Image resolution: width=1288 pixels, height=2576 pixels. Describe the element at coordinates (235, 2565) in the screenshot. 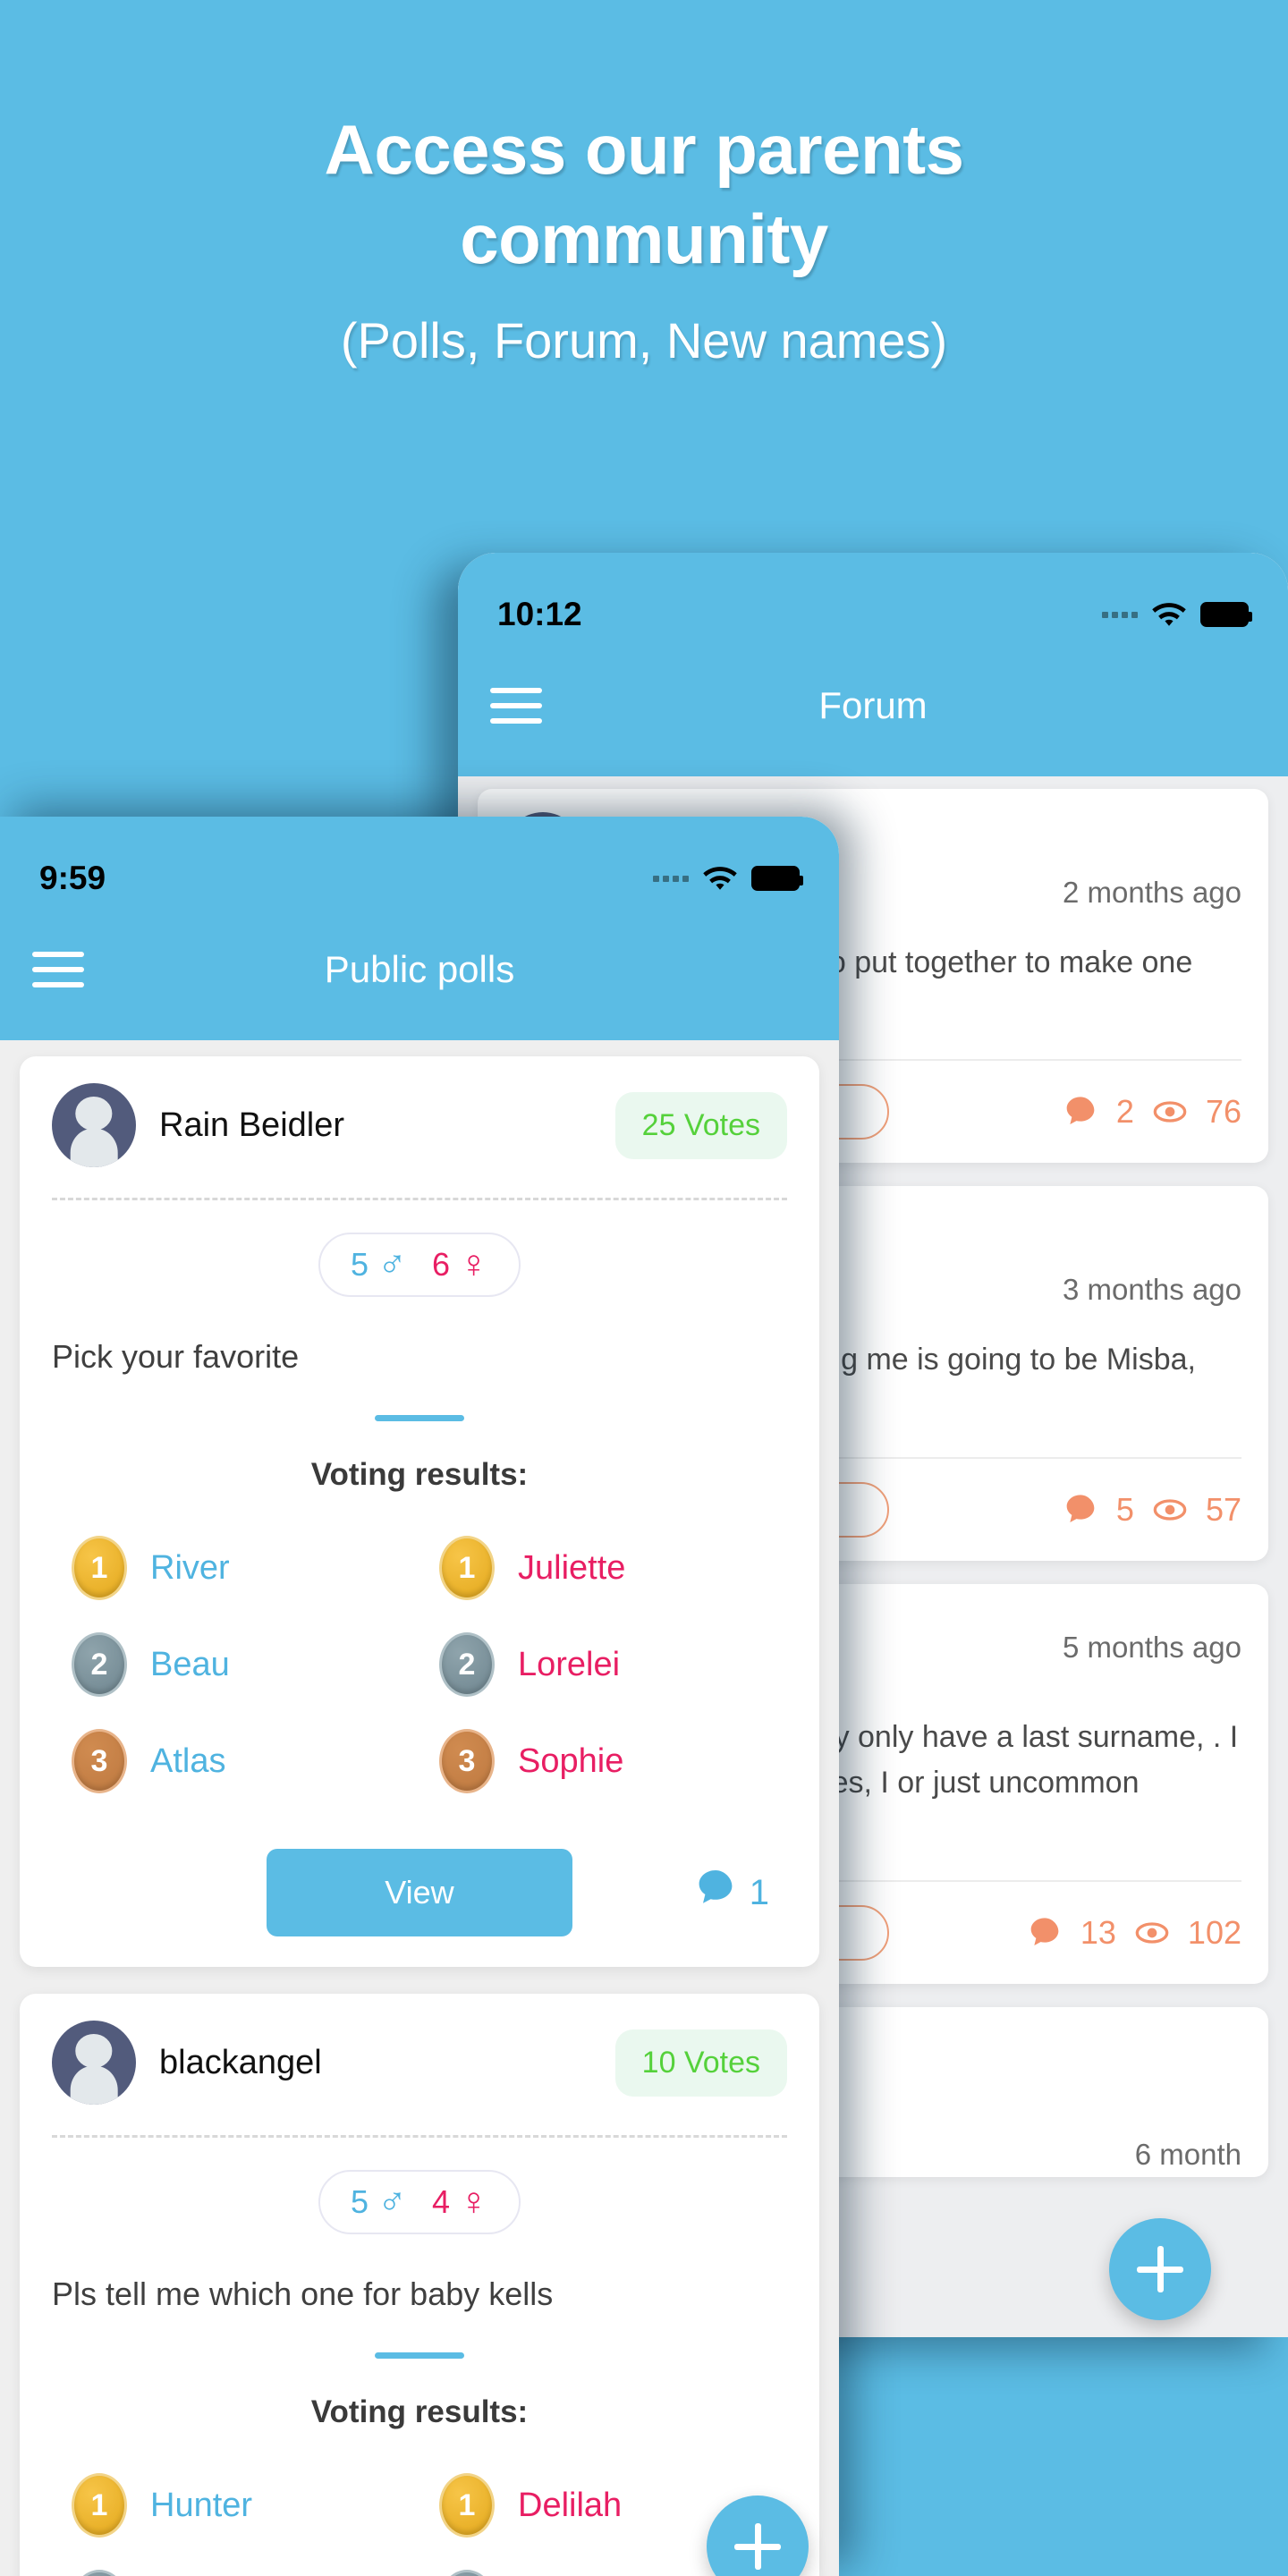

I see `list-item: 2 Enzo` at that location.